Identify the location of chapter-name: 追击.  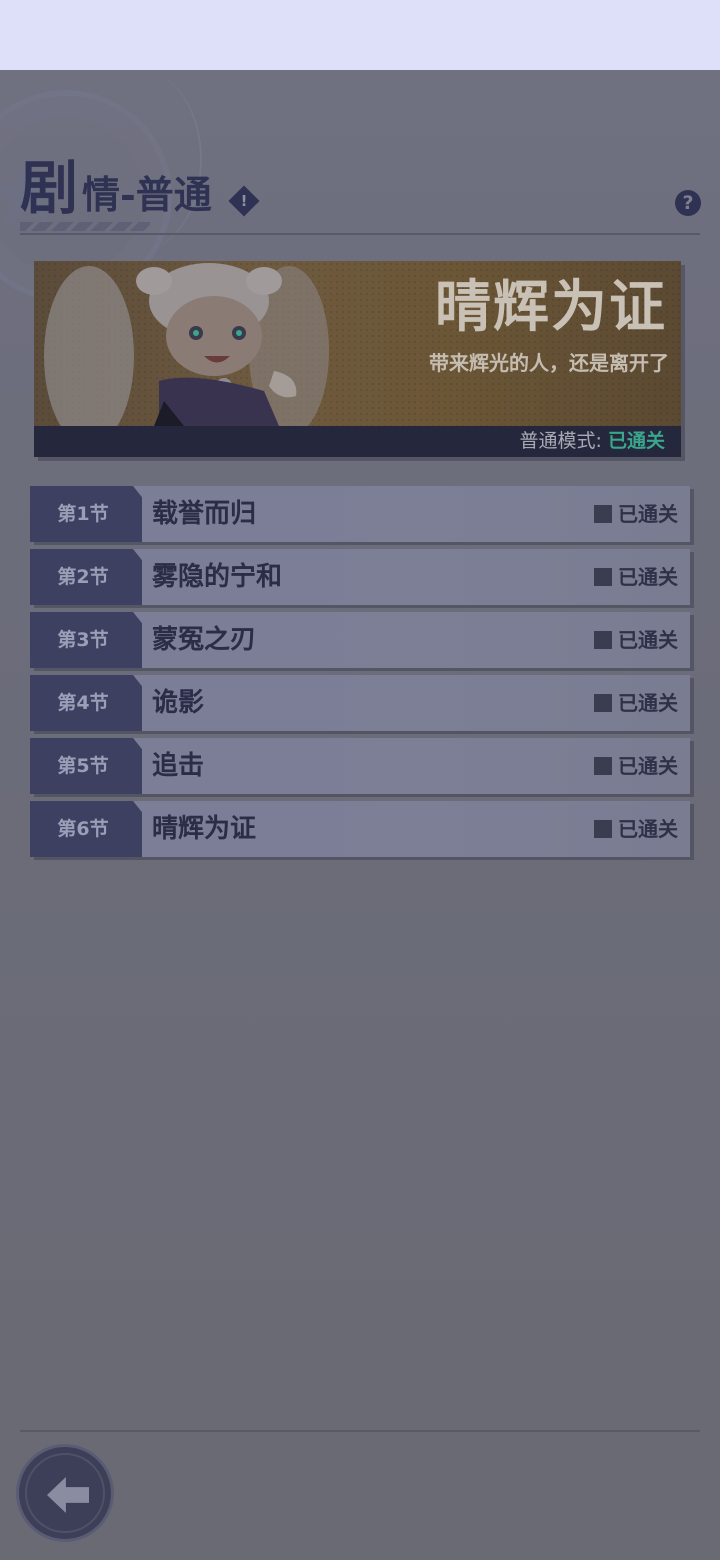
(178, 766).